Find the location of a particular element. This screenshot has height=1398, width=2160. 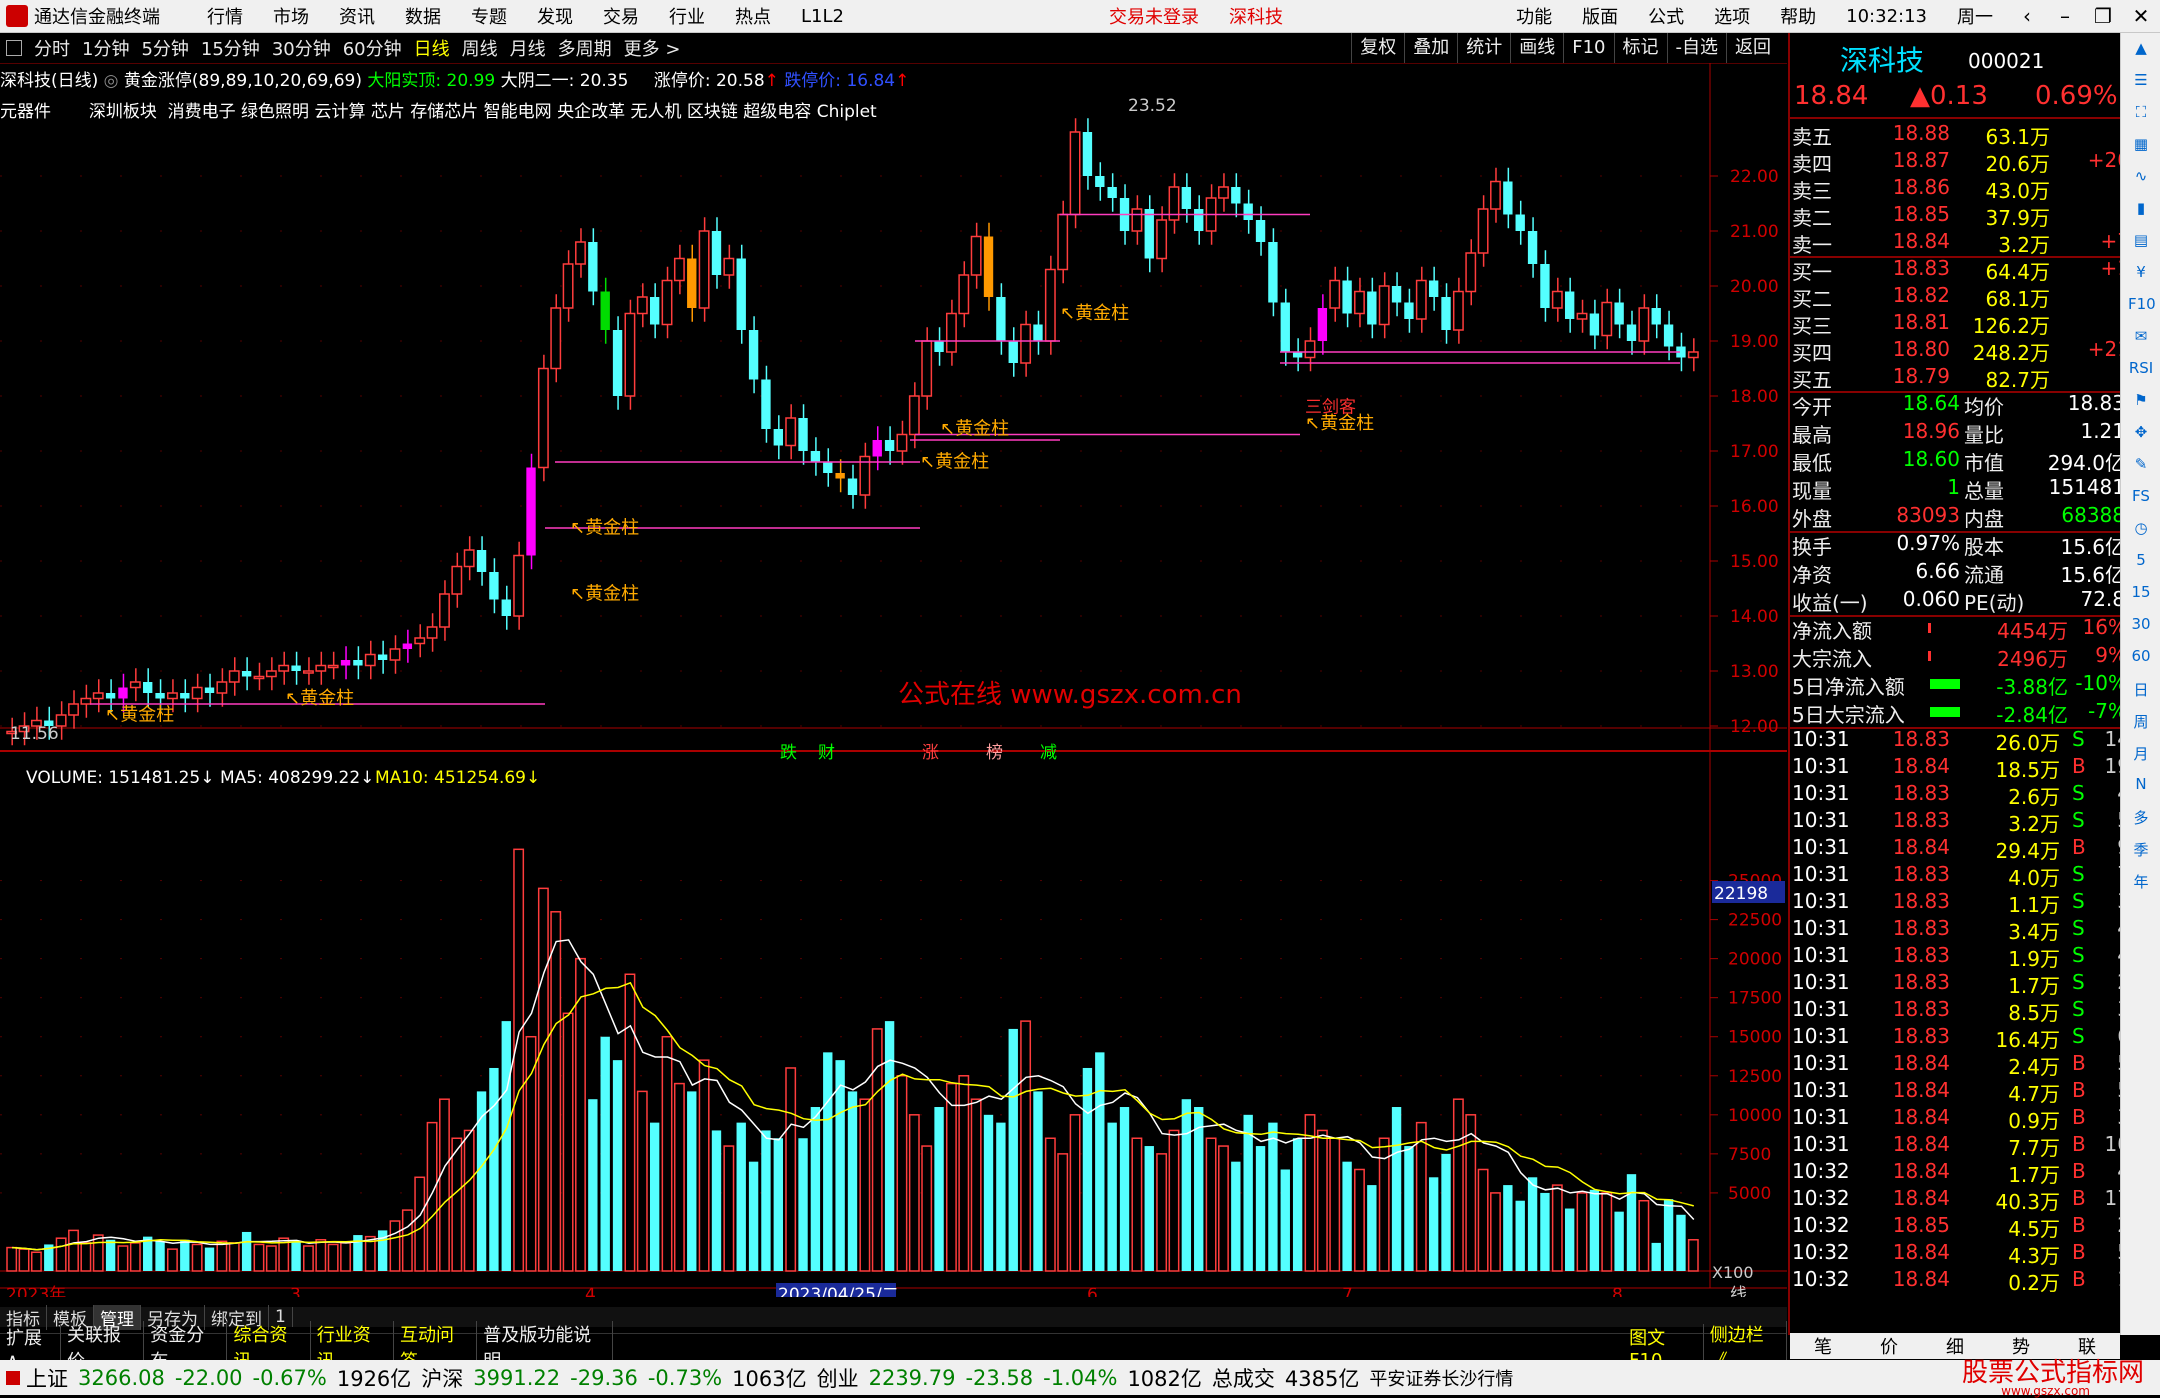

period-button: 日 is located at coordinates (2141, 692).